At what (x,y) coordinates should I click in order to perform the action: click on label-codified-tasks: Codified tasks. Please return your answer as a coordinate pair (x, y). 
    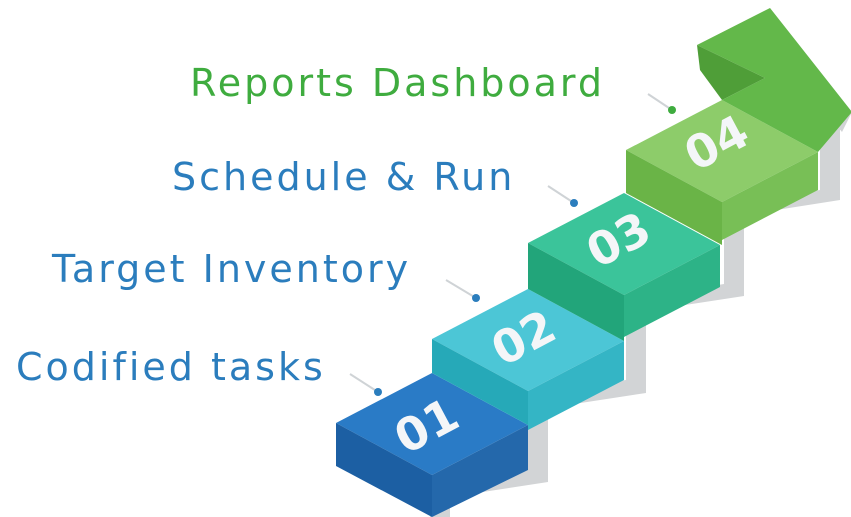
    Looking at the image, I should click on (171, 367).